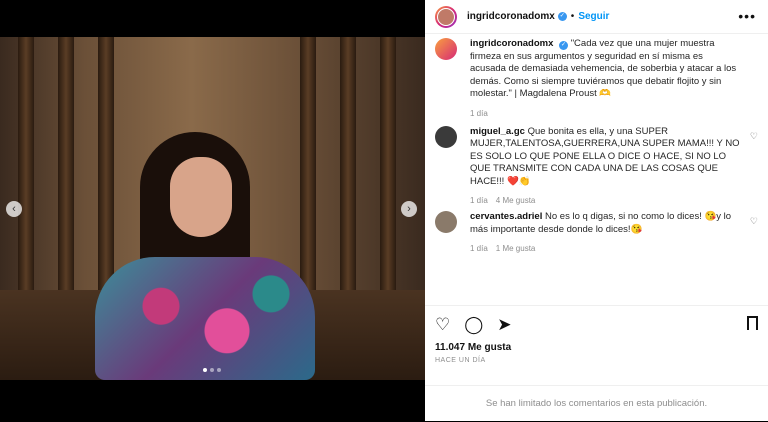 This screenshot has height=422, width=768. Describe the element at coordinates (747, 16) in the screenshot. I see `more-options-icon: •••` at that location.